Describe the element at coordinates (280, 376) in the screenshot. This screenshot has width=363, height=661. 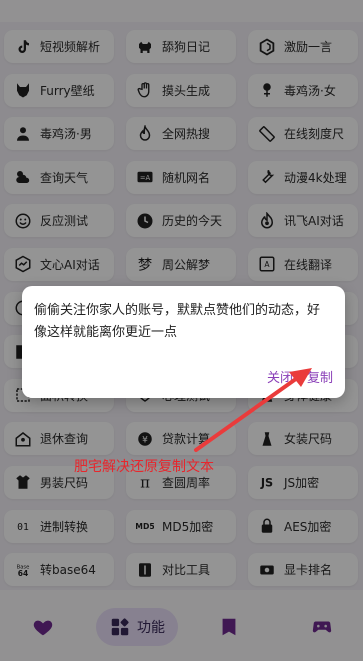
I see `close-button: 关闭` at that location.